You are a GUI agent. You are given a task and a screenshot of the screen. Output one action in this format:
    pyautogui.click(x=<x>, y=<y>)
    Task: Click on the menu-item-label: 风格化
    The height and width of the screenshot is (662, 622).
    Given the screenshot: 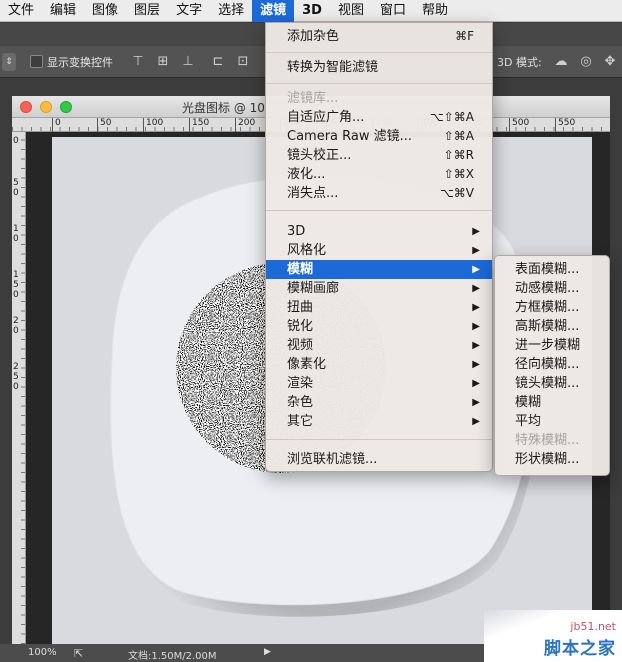 What is the action you would take?
    pyautogui.click(x=307, y=250)
    